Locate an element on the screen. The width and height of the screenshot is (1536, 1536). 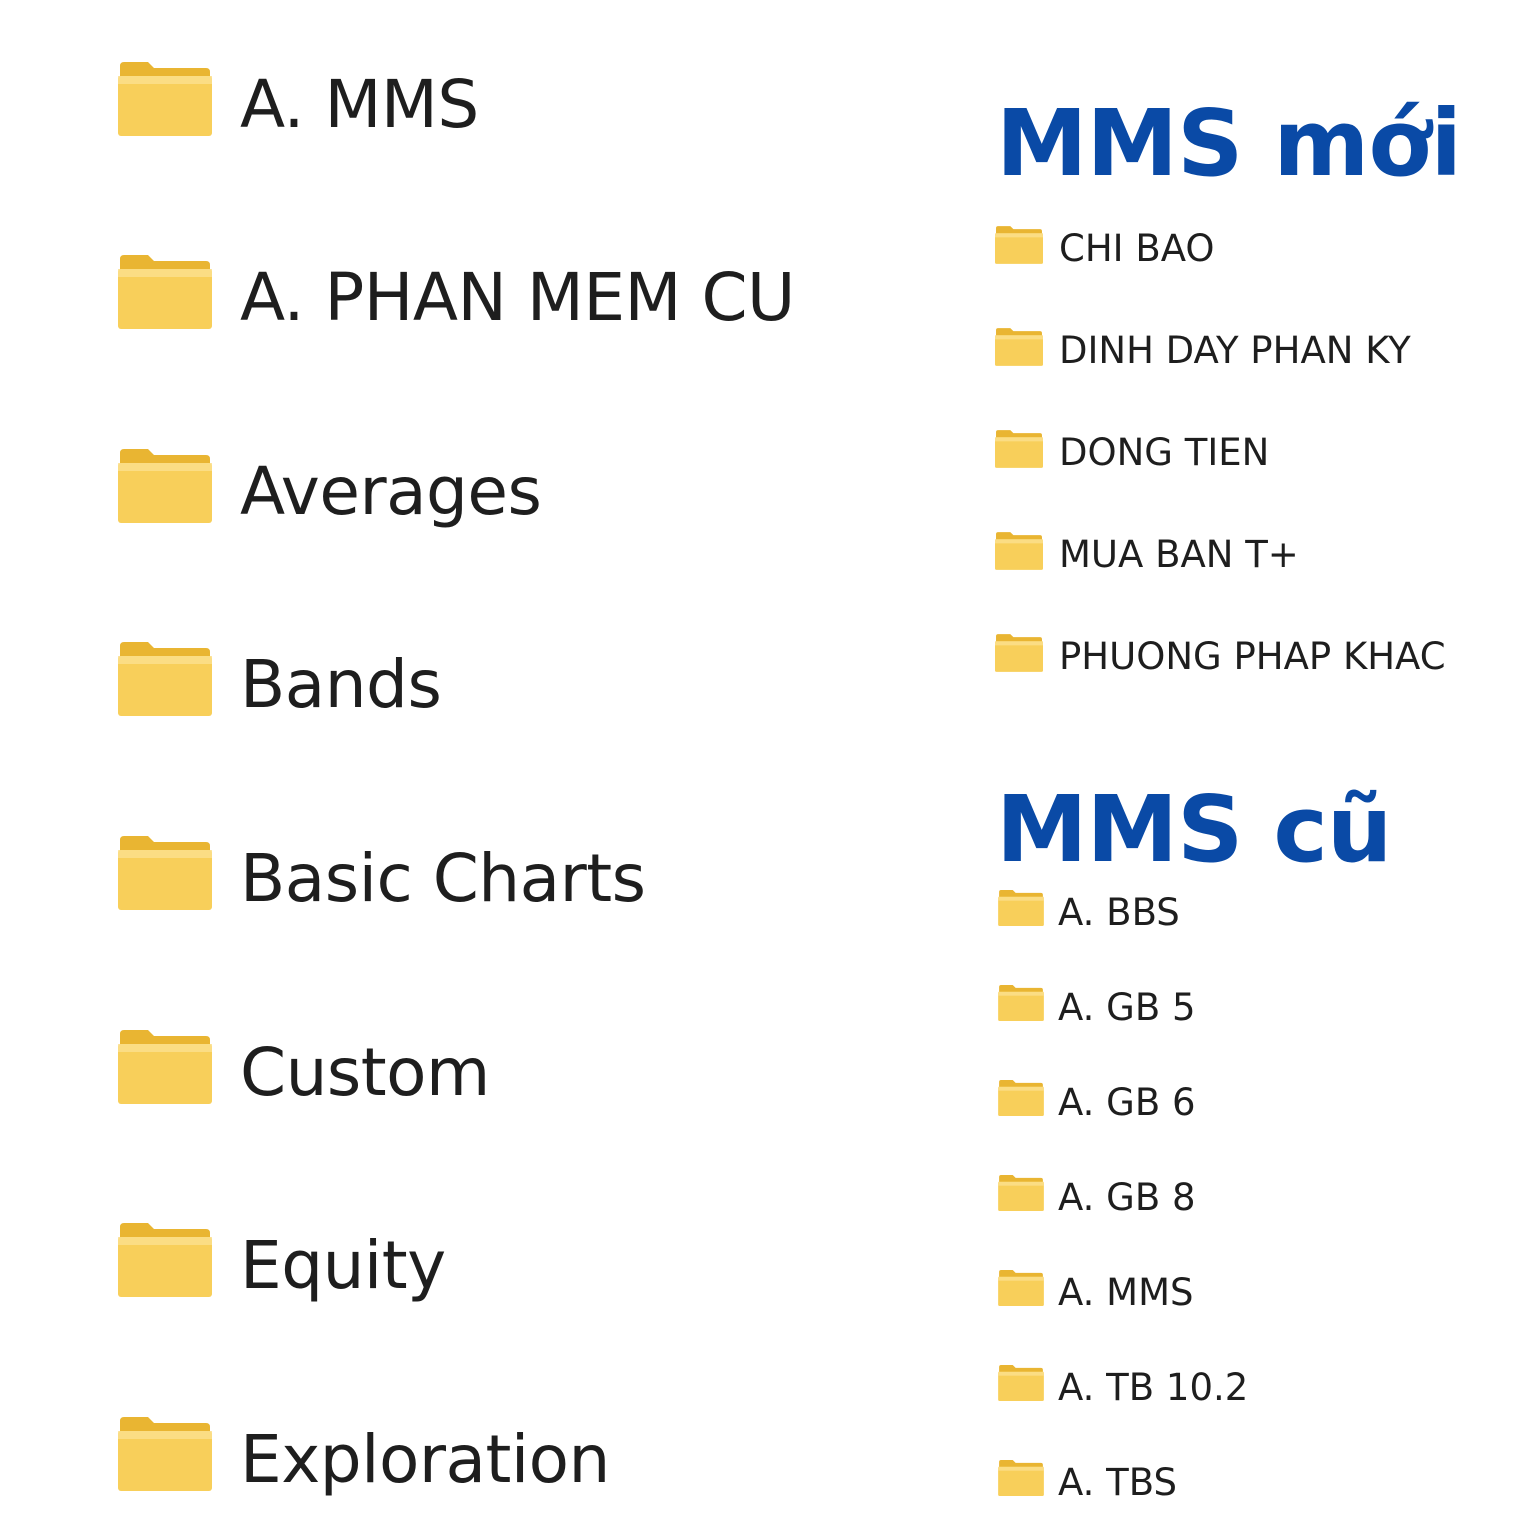
folder-label: CHI BAO is located at coordinates (1137, 248).